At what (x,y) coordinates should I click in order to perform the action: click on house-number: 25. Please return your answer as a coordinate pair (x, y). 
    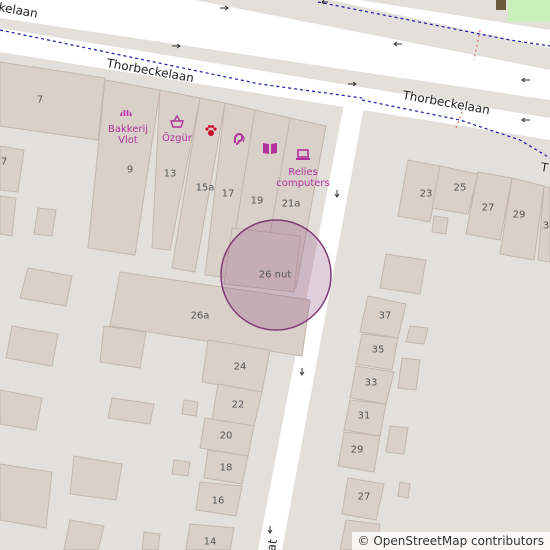
    Looking at the image, I should click on (460, 188).